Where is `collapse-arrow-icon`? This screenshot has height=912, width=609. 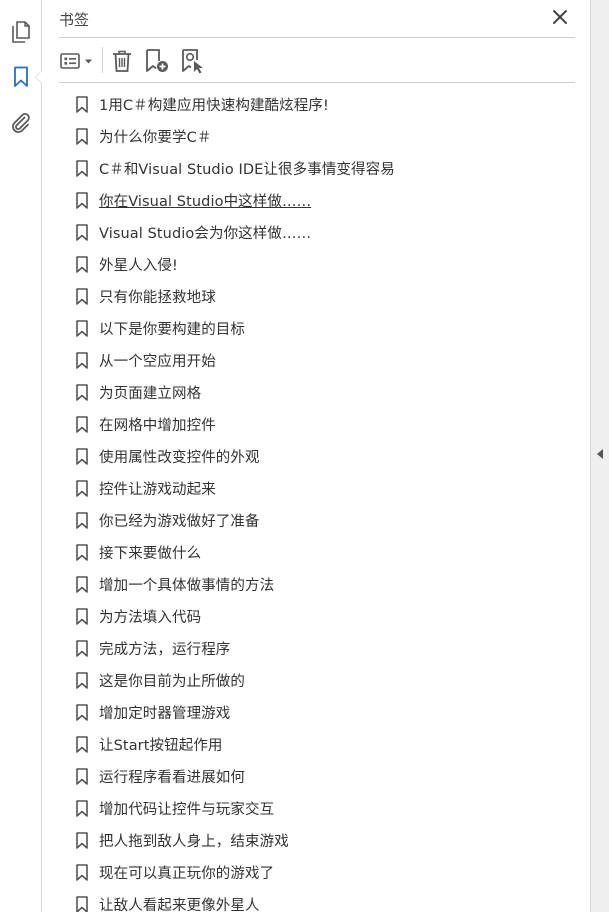
collapse-arrow-icon is located at coordinates (600, 454).